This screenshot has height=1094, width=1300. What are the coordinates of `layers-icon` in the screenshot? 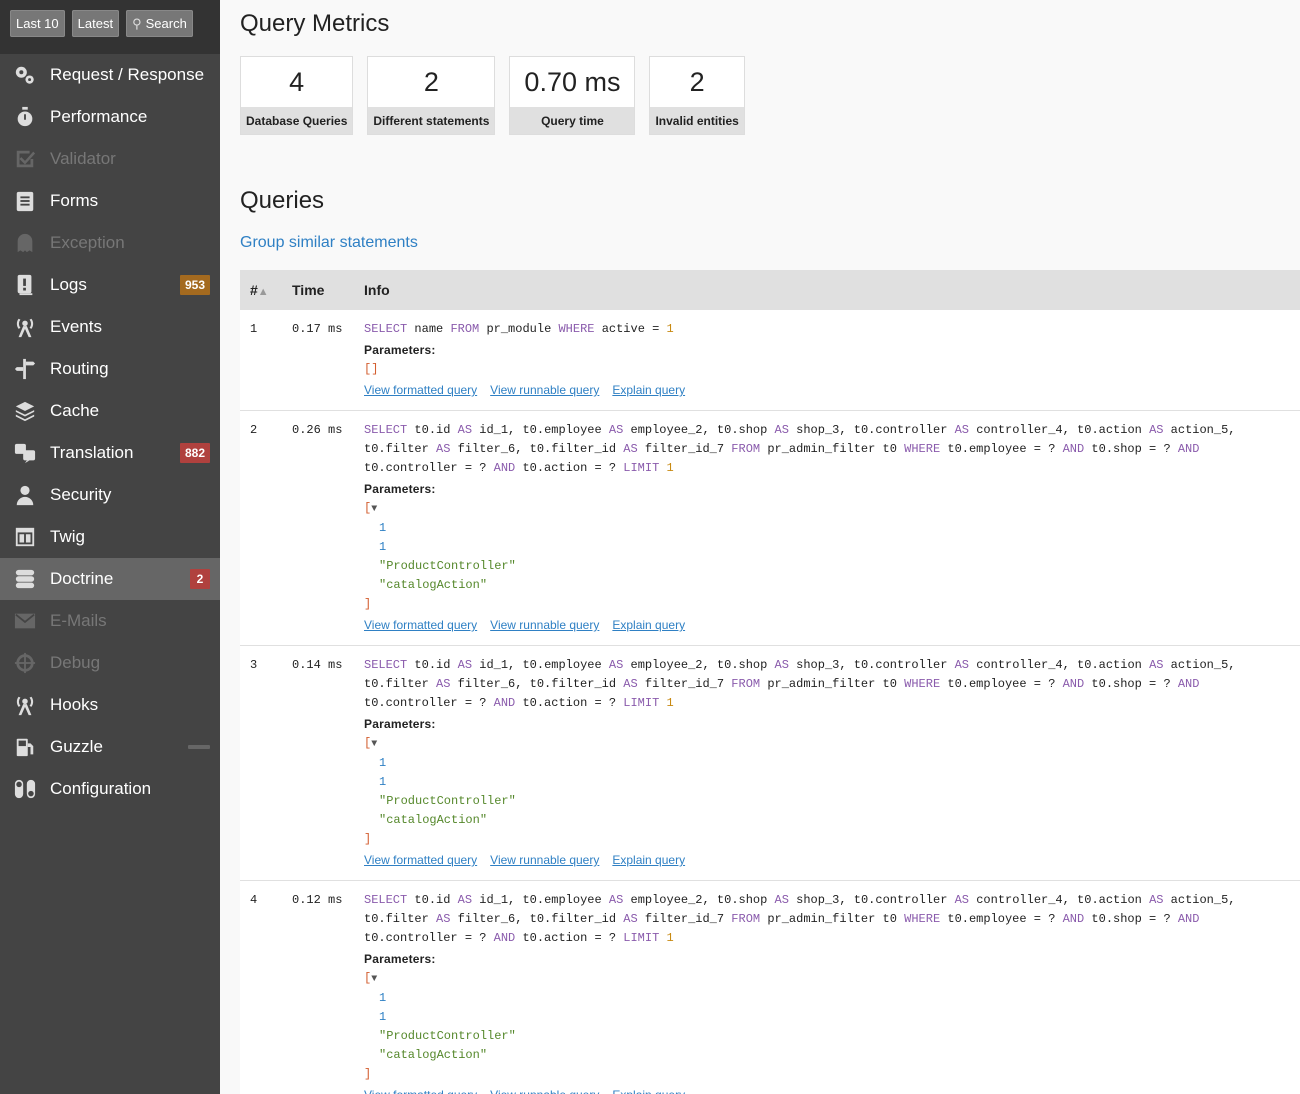 It's located at (25, 411).